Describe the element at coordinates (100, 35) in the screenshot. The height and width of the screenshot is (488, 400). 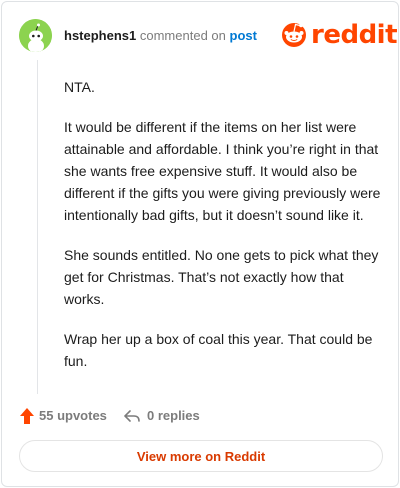
I see `author-name: hstephens1` at that location.